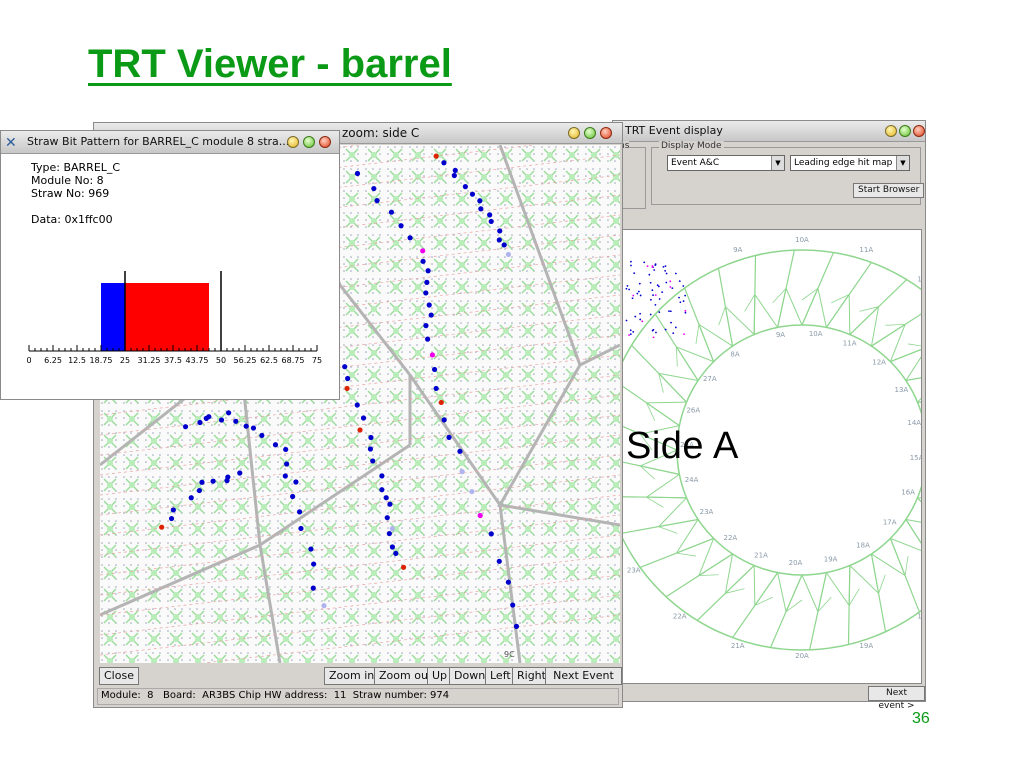 This screenshot has height=768, width=1024. I want to click on inner-module-label: 23A, so click(707, 512).